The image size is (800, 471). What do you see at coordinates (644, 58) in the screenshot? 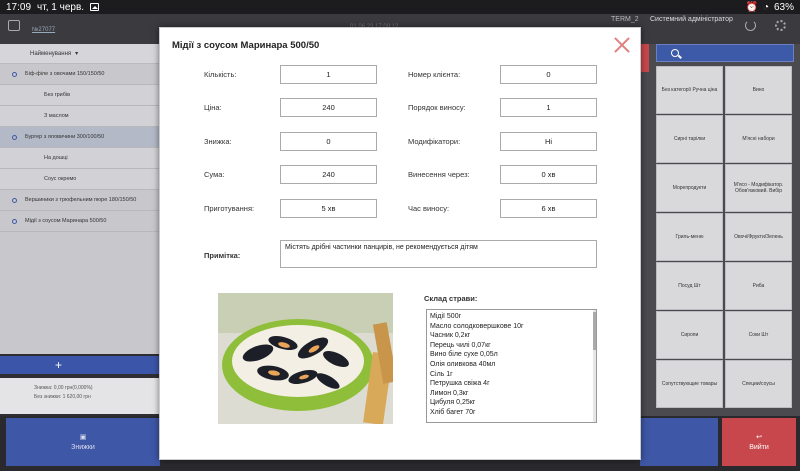
I see `red-indicator` at bounding box center [644, 58].